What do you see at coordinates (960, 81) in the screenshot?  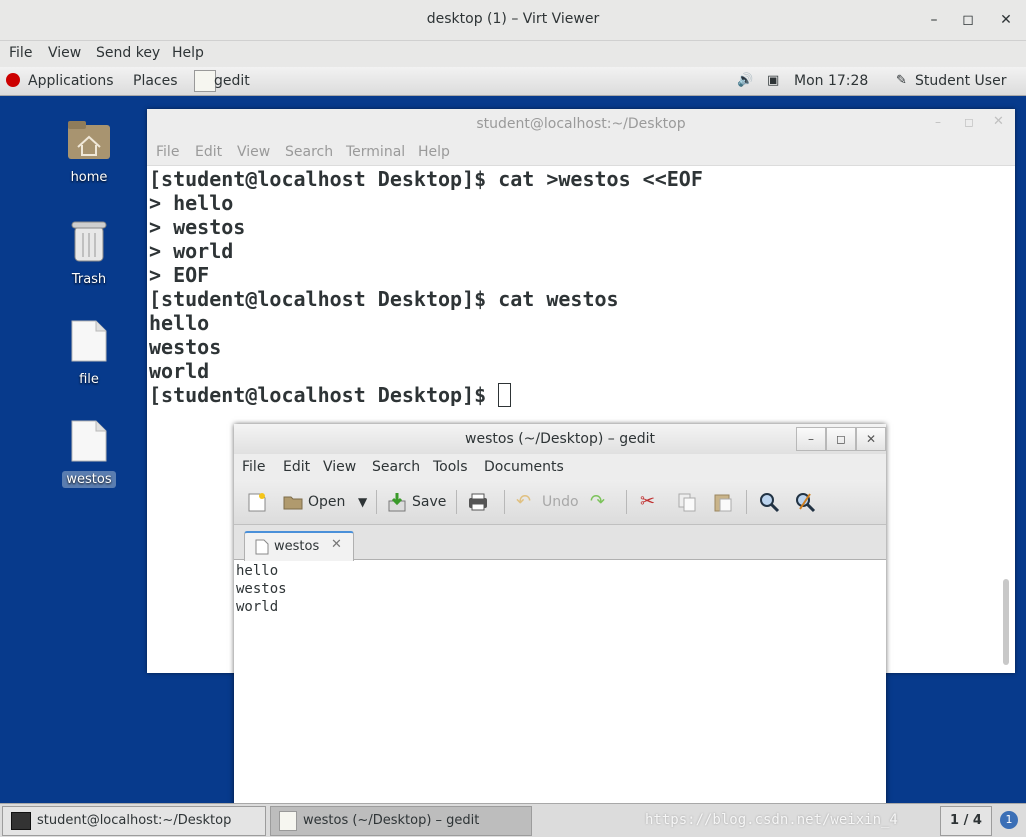 I see `user-menu: Student User` at bounding box center [960, 81].